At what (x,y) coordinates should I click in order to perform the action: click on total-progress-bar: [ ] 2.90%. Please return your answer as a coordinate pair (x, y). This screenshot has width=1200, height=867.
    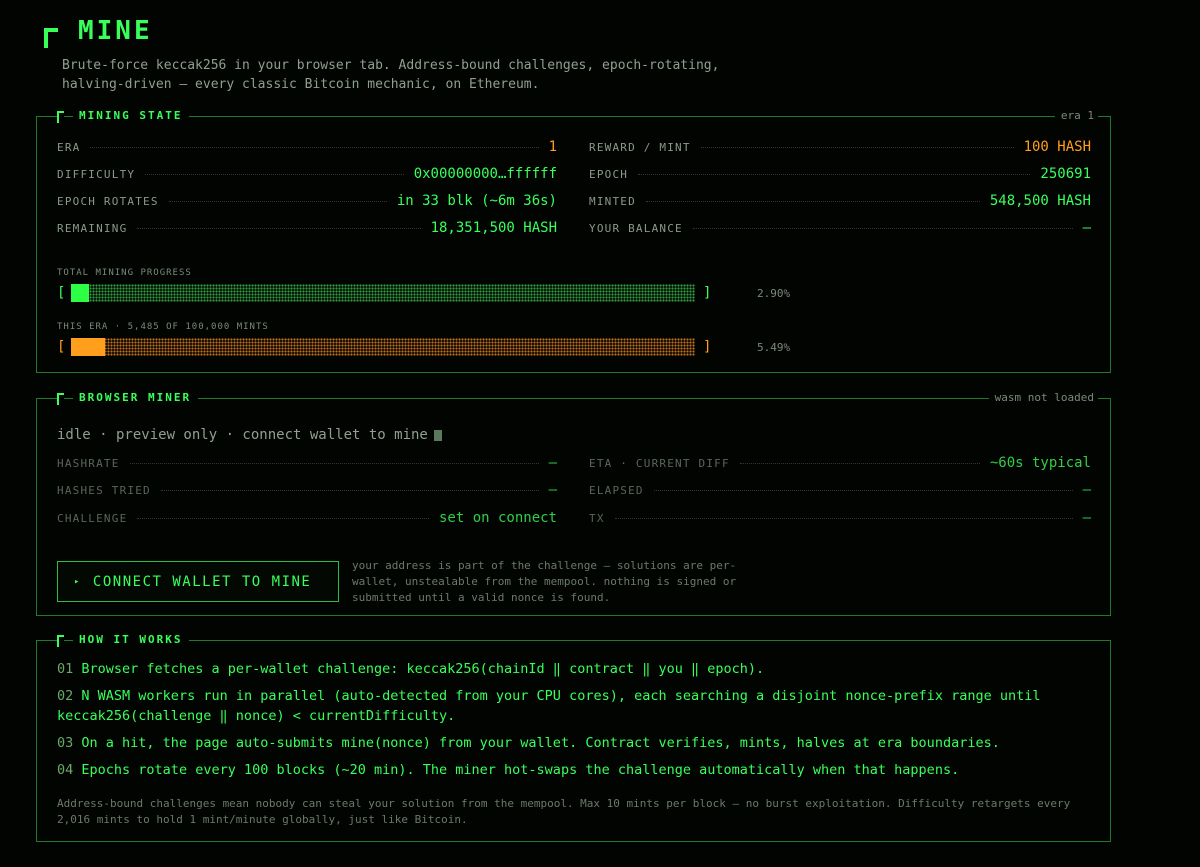
    Looking at the image, I should click on (423, 293).